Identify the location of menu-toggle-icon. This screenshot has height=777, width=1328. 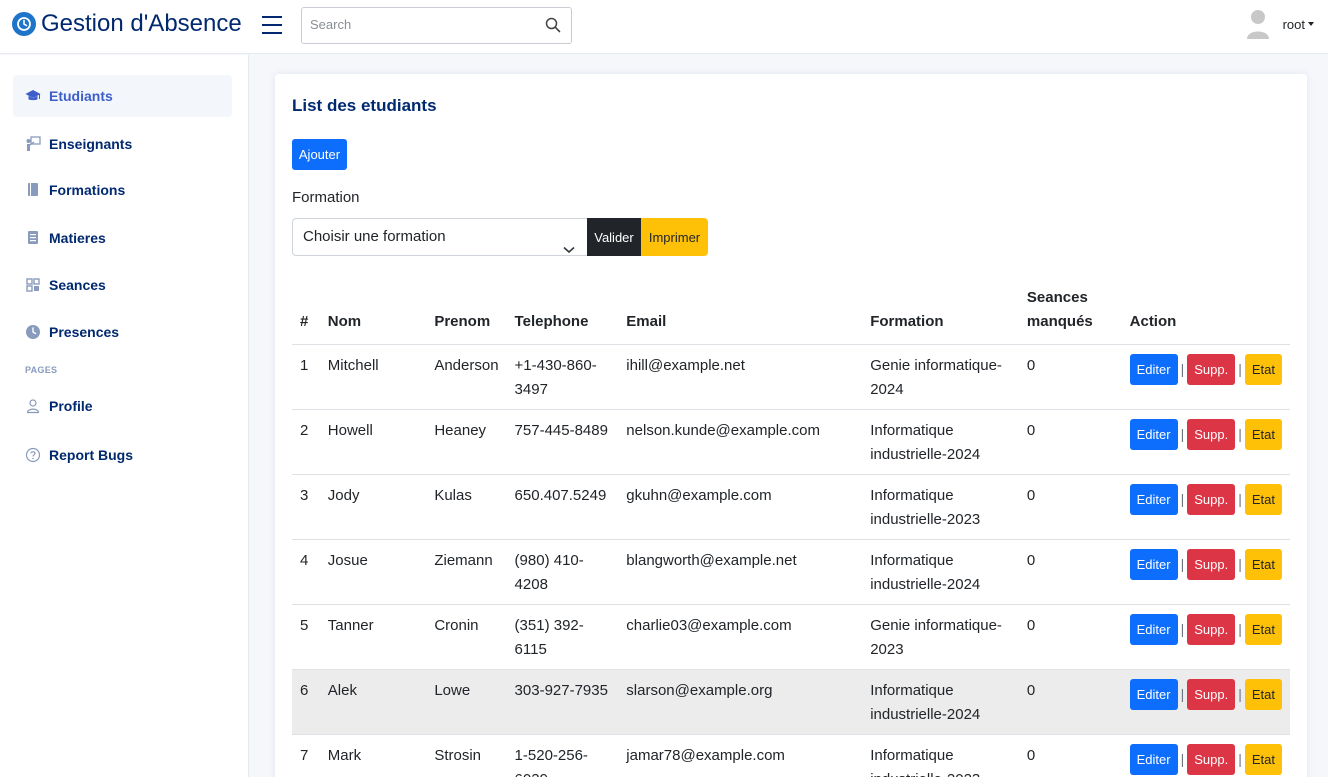
(272, 25).